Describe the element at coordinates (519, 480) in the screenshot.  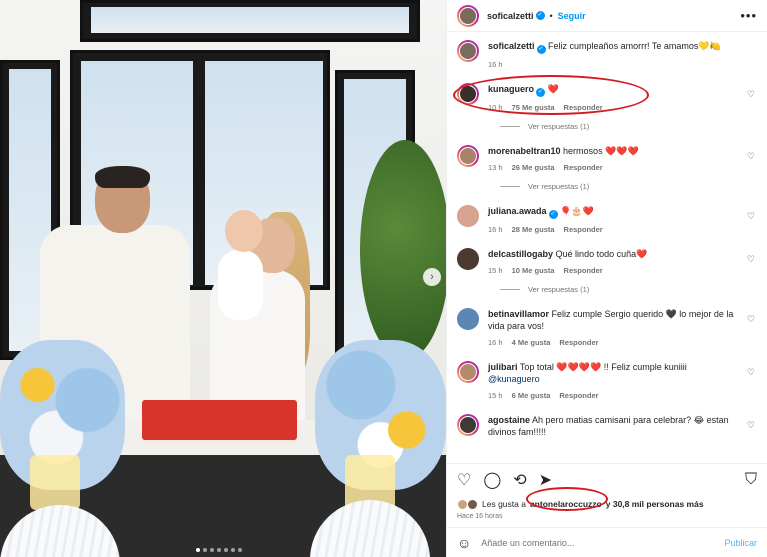
I see `share-icon: ⟲` at that location.